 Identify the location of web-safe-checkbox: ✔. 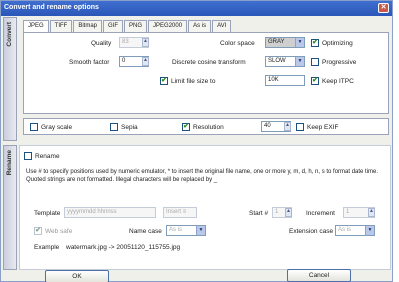
(38, 231).